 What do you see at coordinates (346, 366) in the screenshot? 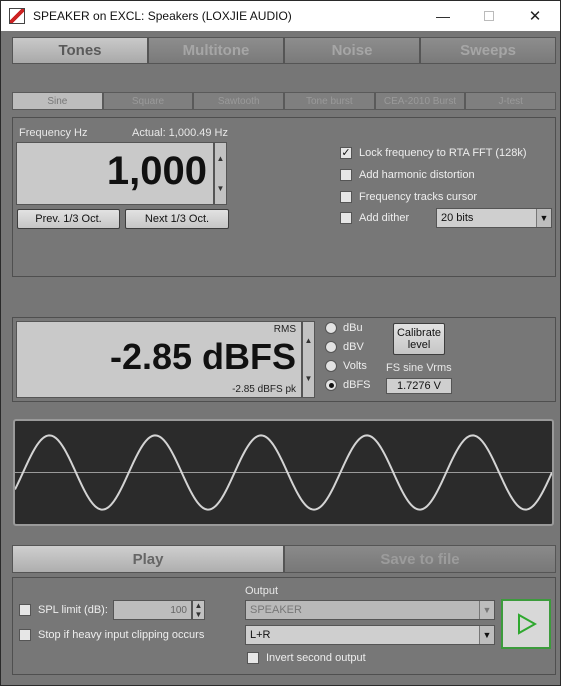
I see `unit-volts-radio: Volts` at bounding box center [346, 366].